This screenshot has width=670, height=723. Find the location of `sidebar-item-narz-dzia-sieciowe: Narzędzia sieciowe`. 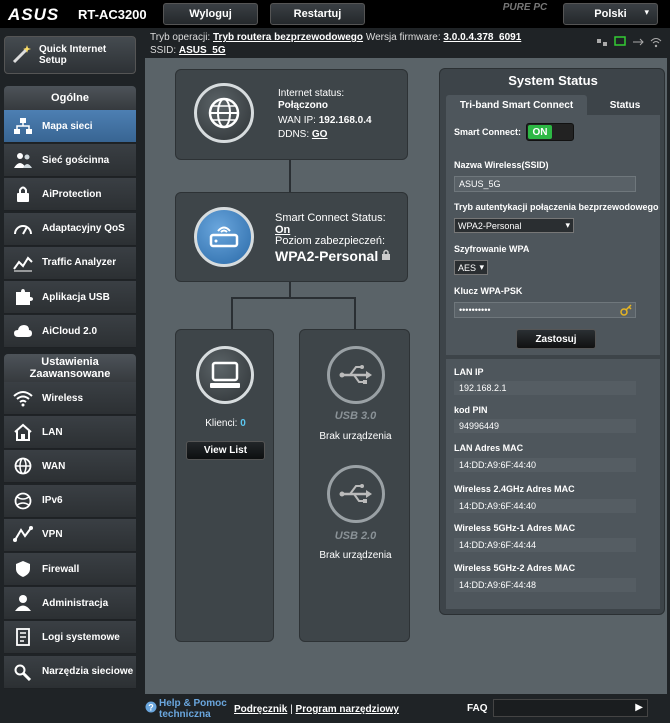

sidebar-item-narz-dzia-sieciowe: Narzędzia sieciowe is located at coordinates (70, 672).